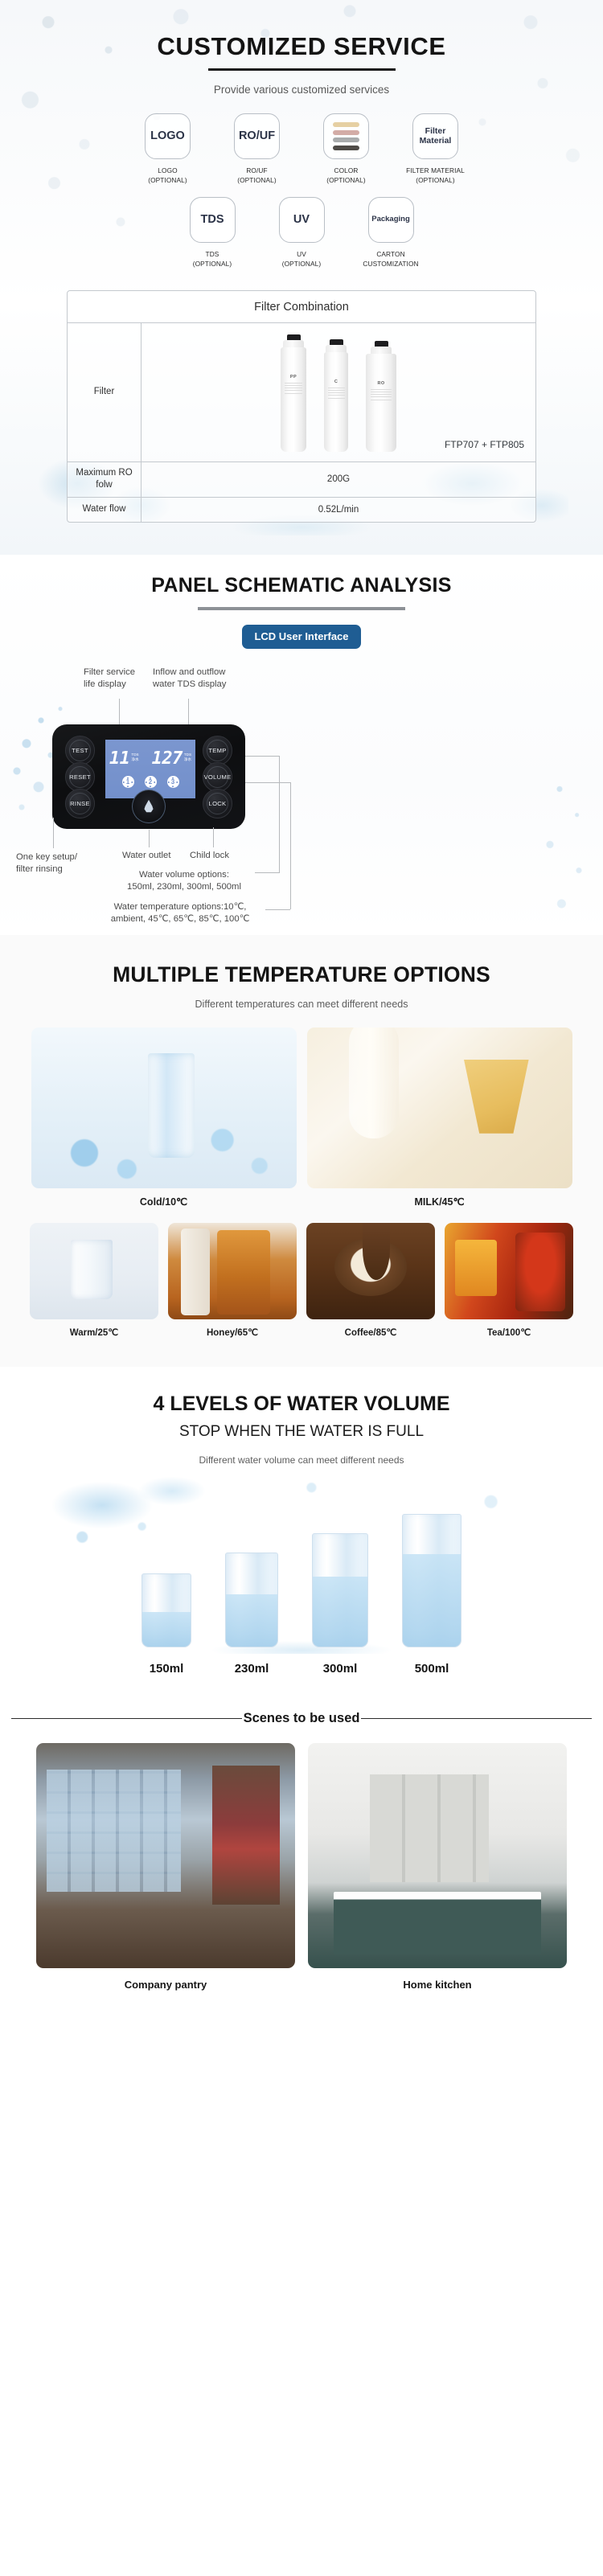 The height and width of the screenshot is (2576, 603). What do you see at coordinates (80, 803) in the screenshot?
I see `rinse-button: RINSE` at bounding box center [80, 803].